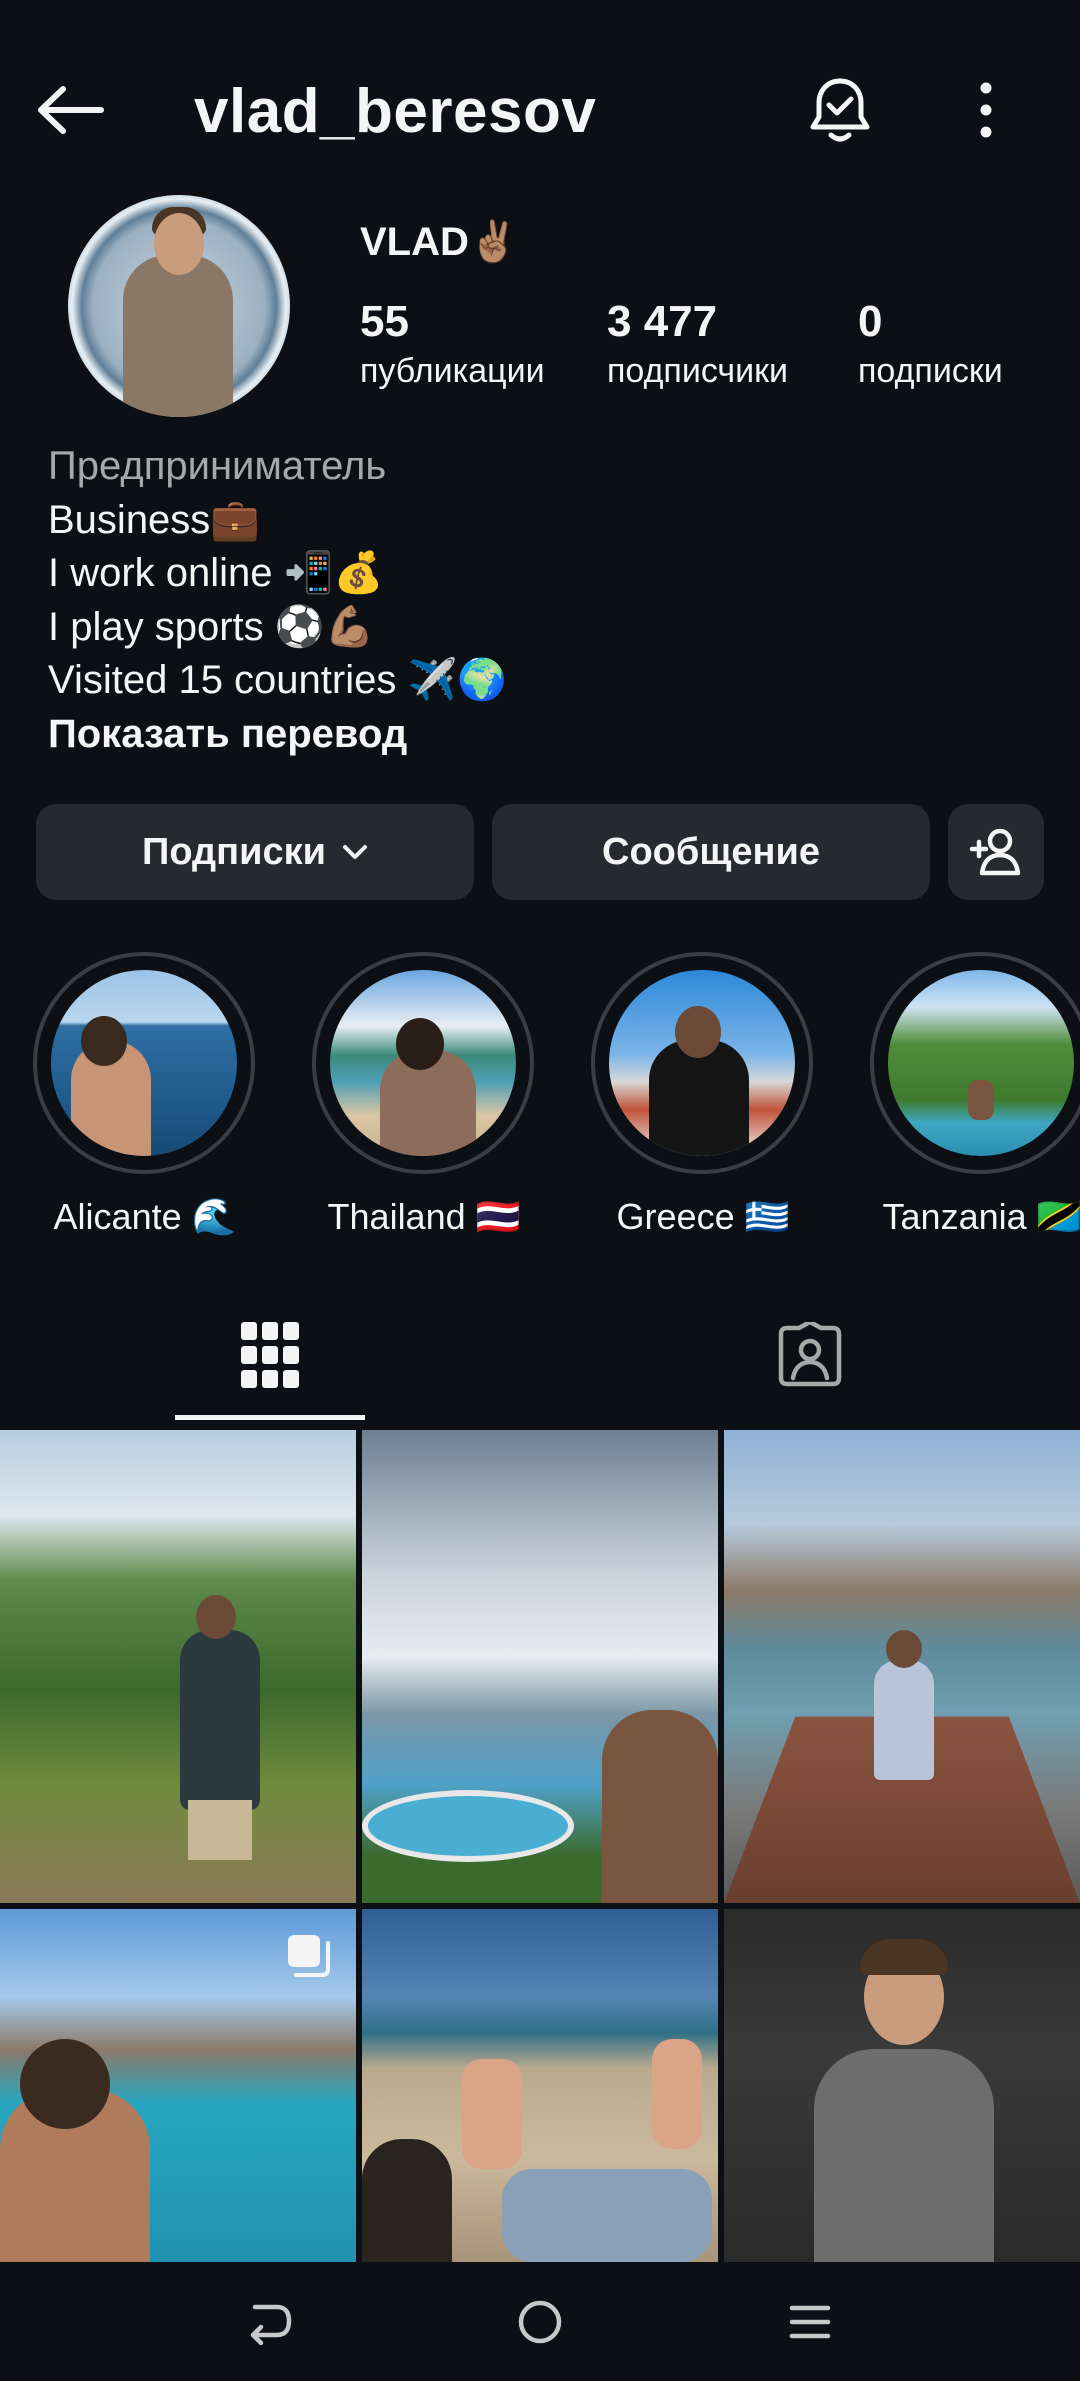  I want to click on carousel-icon, so click(309, 1958).